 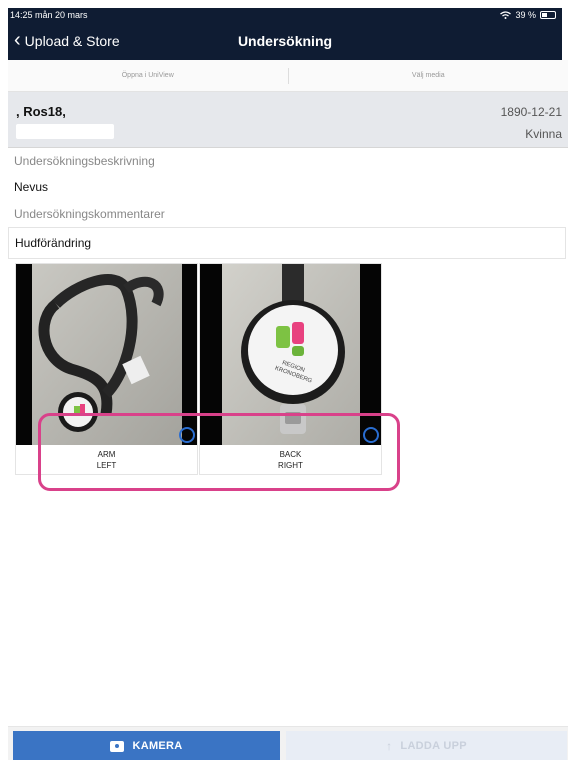 What do you see at coordinates (290, 454) in the screenshot?
I see `caption-body-part: BACK` at bounding box center [290, 454].